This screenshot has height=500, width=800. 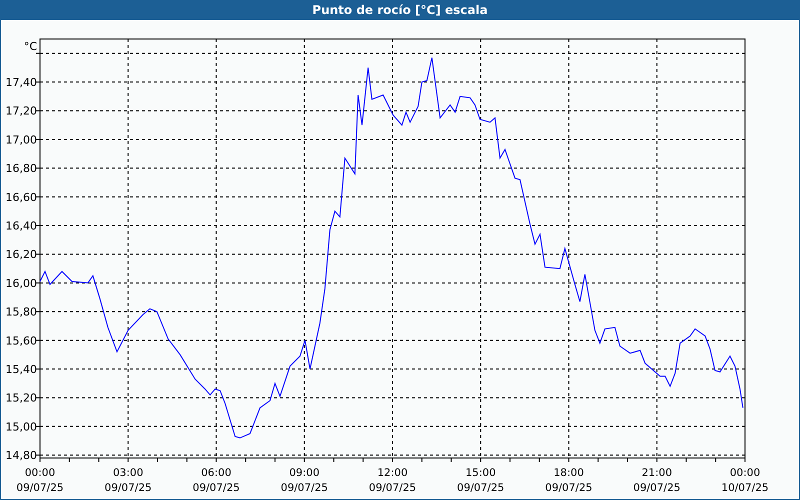 What do you see at coordinates (21, 455) in the screenshot?
I see `y-tick-label: 14,80` at bounding box center [21, 455].